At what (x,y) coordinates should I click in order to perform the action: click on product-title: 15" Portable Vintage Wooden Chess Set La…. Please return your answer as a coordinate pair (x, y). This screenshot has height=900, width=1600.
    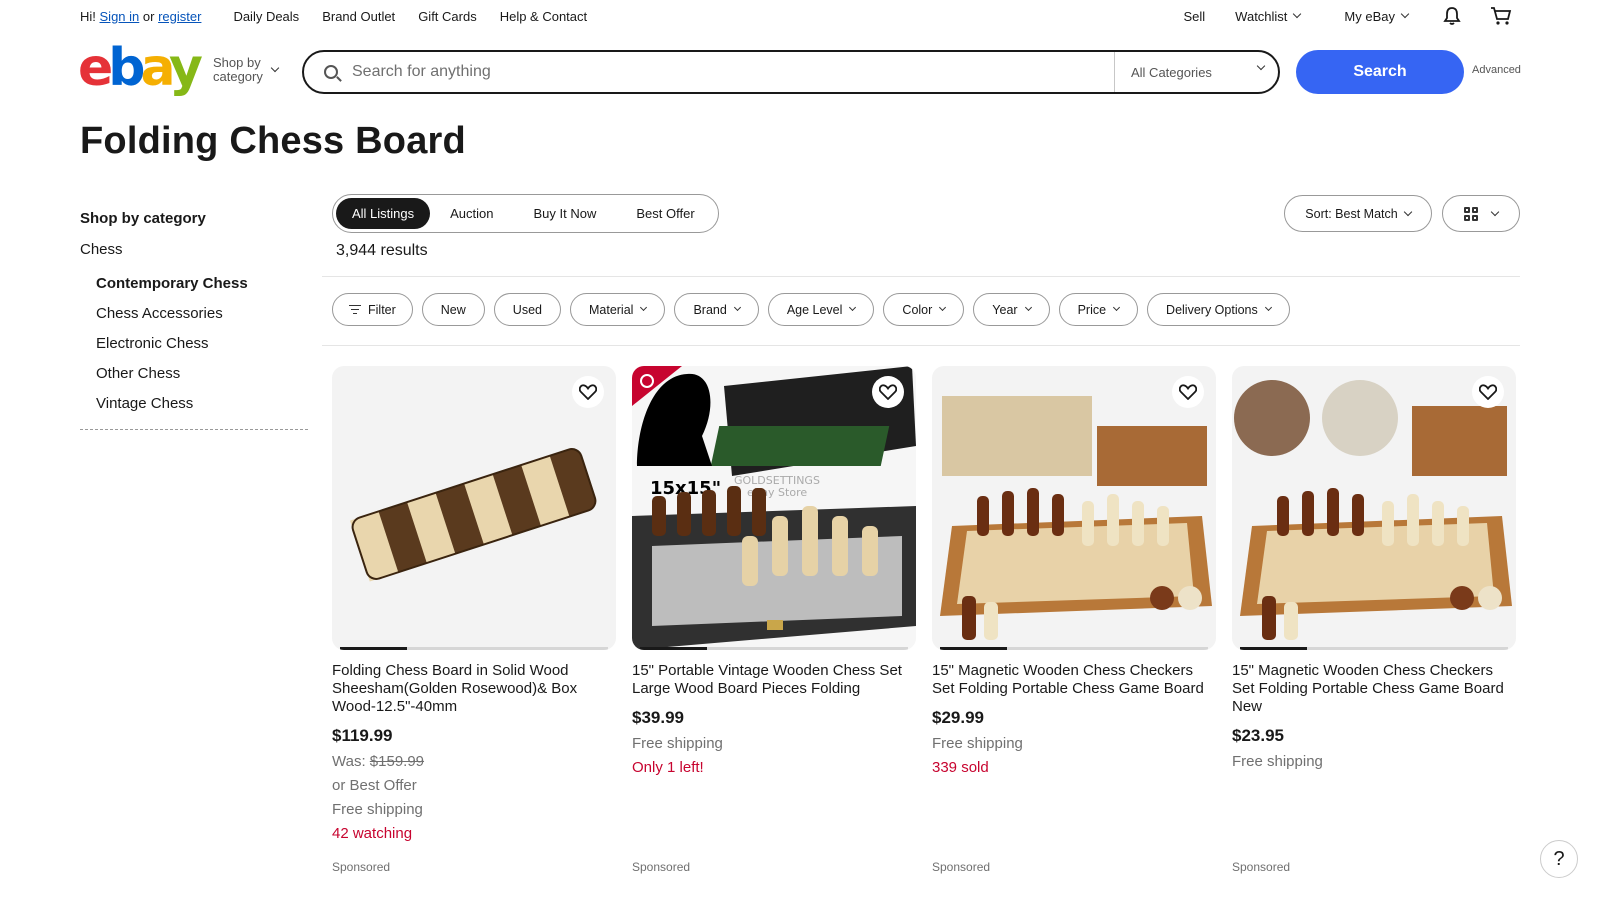
    Looking at the image, I should click on (774, 680).